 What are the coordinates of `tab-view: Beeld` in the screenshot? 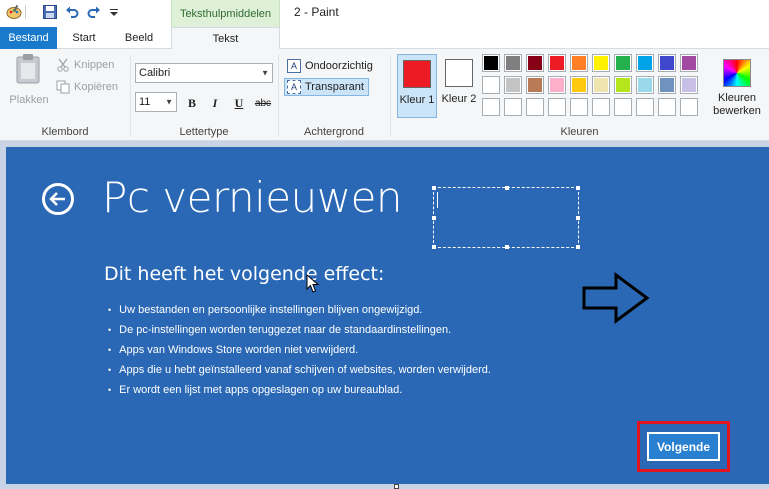 It's located at (139, 38).